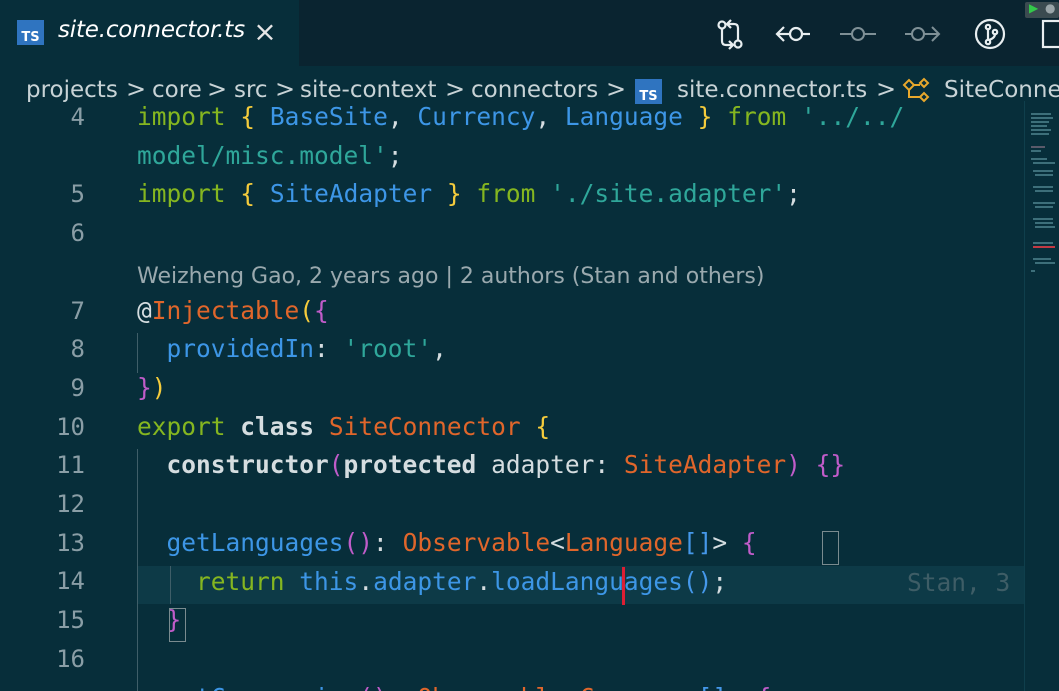  What do you see at coordinates (70, 620) in the screenshot?
I see `line-number: 15` at bounding box center [70, 620].